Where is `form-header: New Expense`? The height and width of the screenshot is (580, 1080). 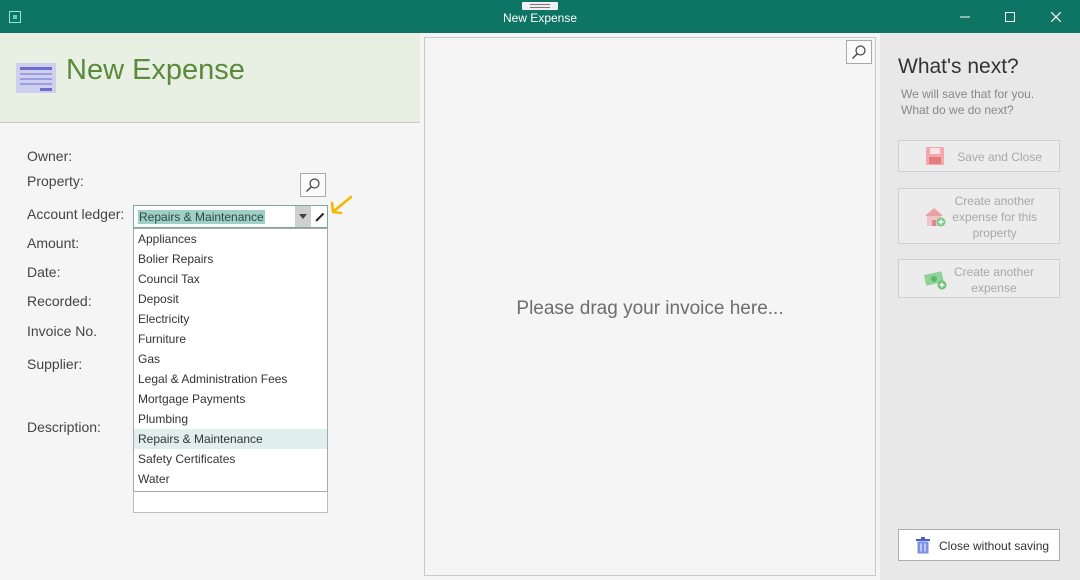 form-header: New Expense is located at coordinates (210, 78).